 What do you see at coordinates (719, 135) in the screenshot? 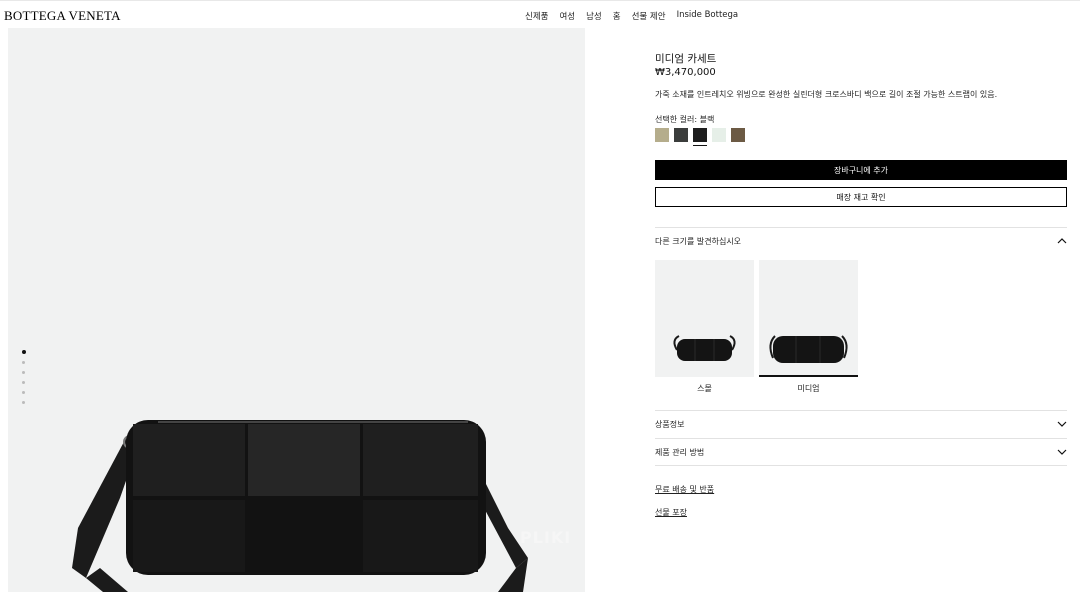
I see `swatch-mint` at bounding box center [719, 135].